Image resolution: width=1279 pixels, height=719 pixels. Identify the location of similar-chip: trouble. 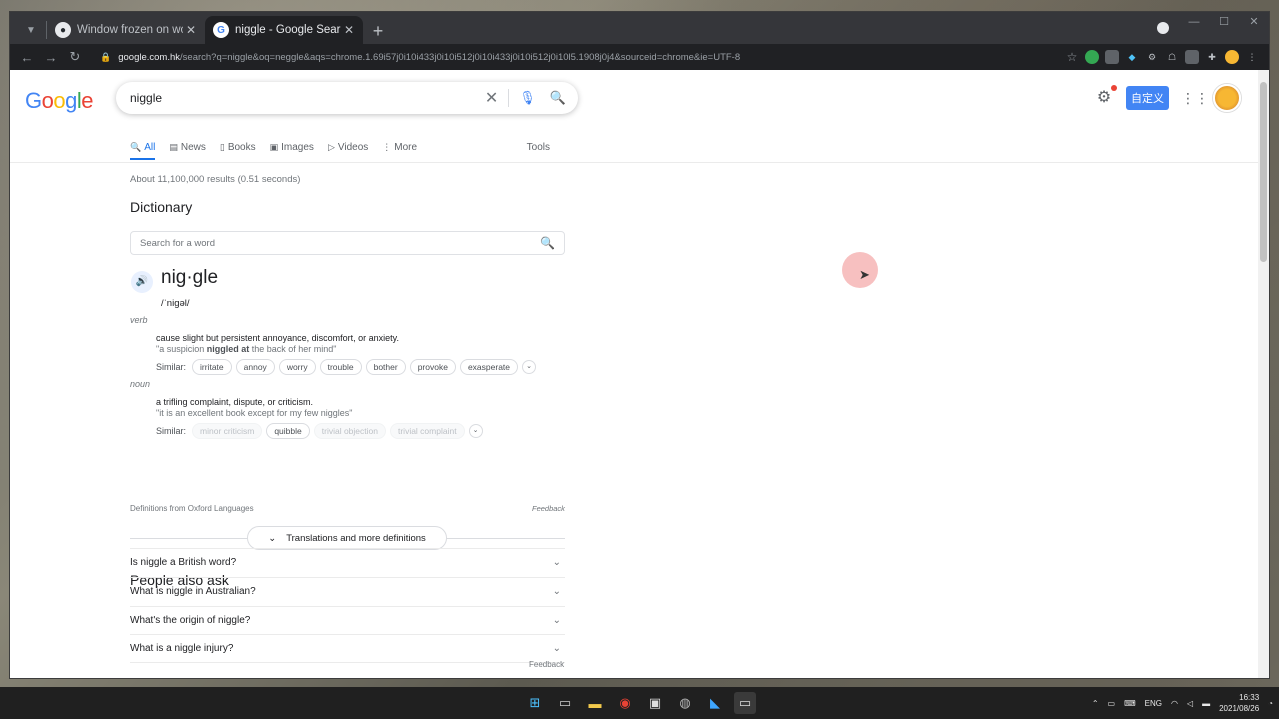
(340, 367).